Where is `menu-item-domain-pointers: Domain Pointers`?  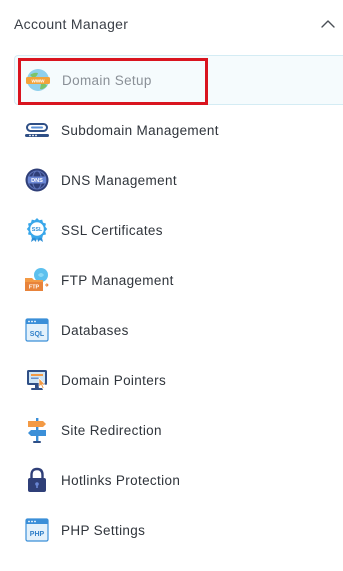
menu-item-domain-pointers: Domain Pointers is located at coordinates (178, 380).